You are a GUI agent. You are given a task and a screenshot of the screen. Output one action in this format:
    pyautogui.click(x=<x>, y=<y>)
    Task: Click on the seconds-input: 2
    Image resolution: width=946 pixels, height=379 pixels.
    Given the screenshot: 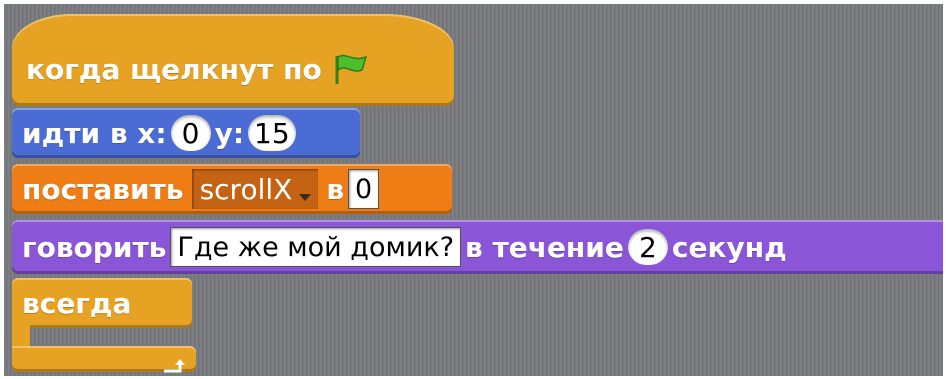 What is the action you would take?
    pyautogui.click(x=647, y=247)
    